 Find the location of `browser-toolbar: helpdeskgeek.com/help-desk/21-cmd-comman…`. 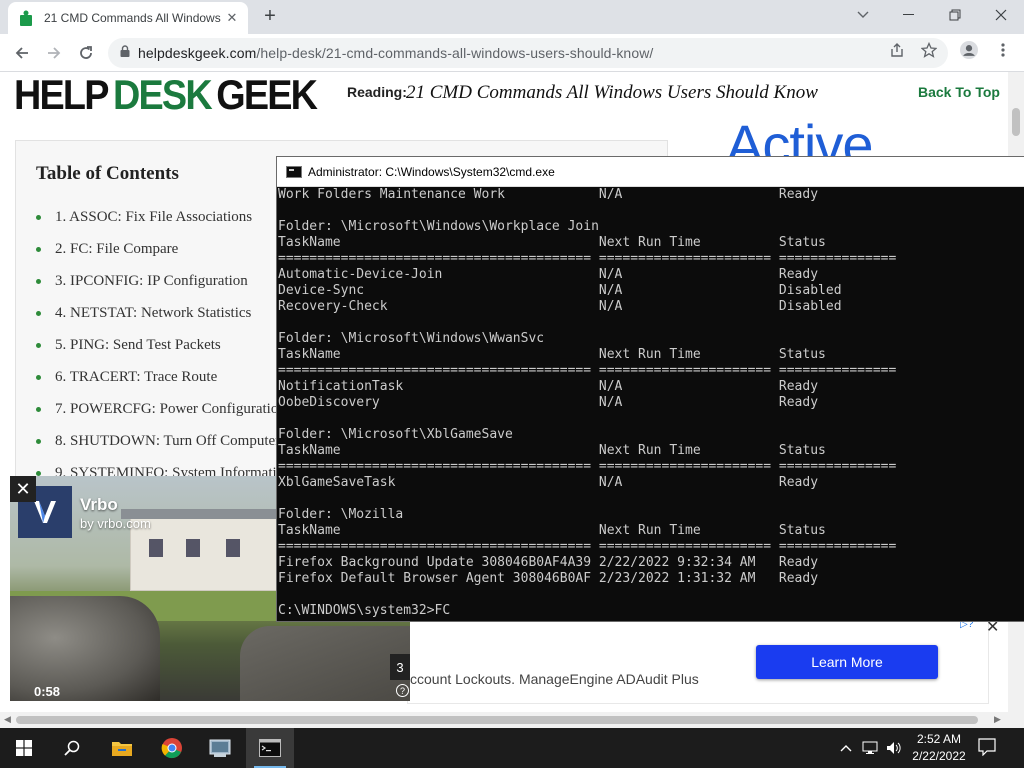

browser-toolbar: helpdeskgeek.com/help-desk/21-cmd-comman… is located at coordinates (512, 53).